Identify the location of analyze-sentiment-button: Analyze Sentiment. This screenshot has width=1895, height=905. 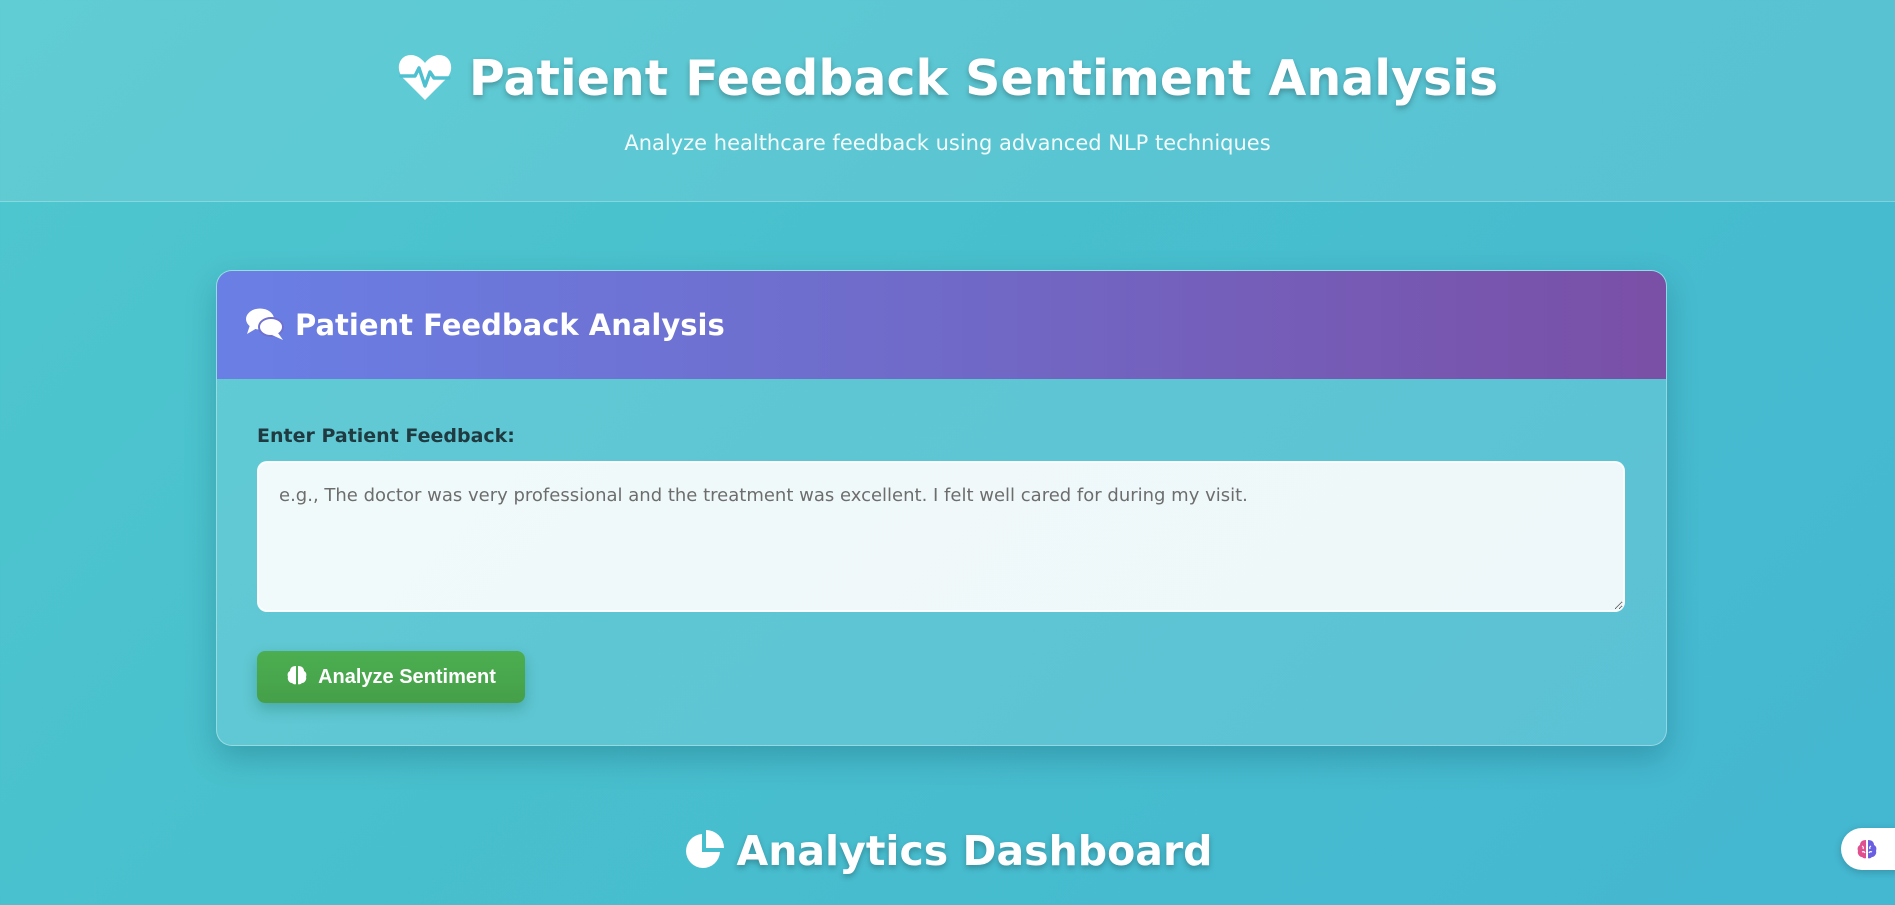
(391, 677).